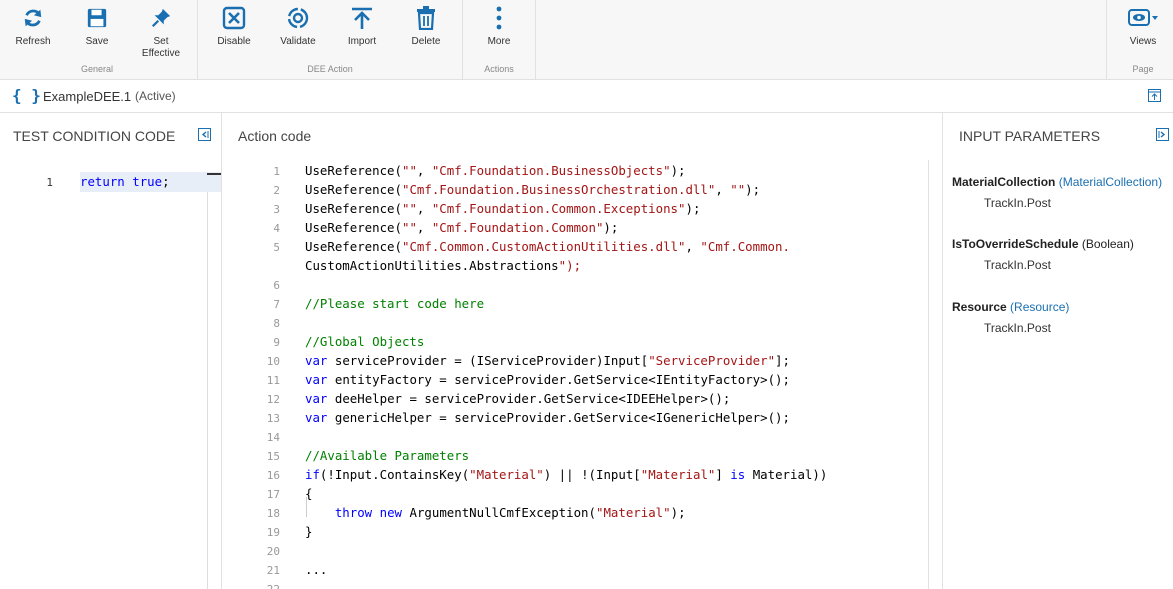 Image resolution: width=1173 pixels, height=589 pixels. Describe the element at coordinates (499, 41) in the screenshot. I see `more-label: More` at that location.